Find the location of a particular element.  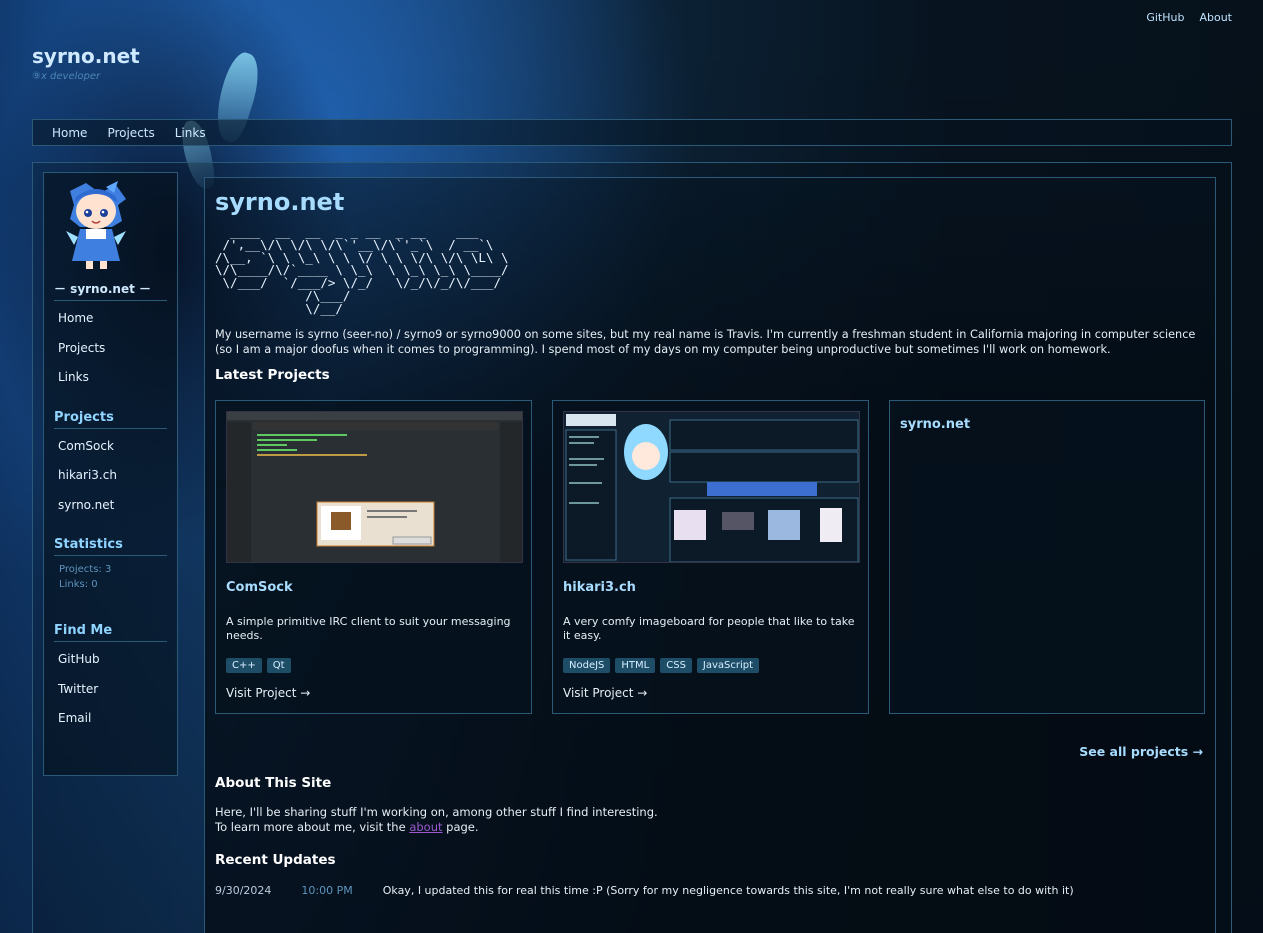

about-line-2-post: page. is located at coordinates (460, 826).